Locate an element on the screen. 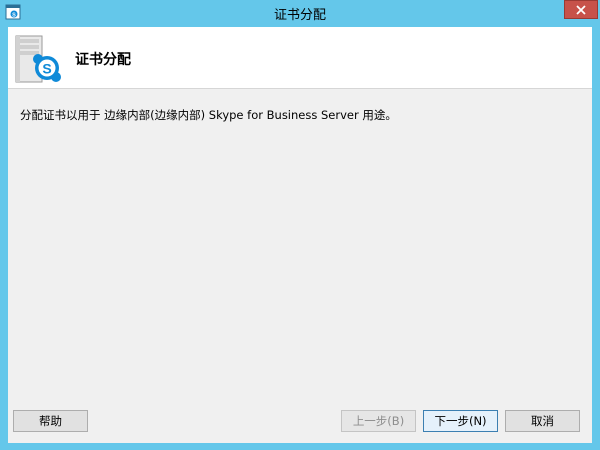 The height and width of the screenshot is (450, 600). previous-button: 上一步(B) is located at coordinates (378, 421).